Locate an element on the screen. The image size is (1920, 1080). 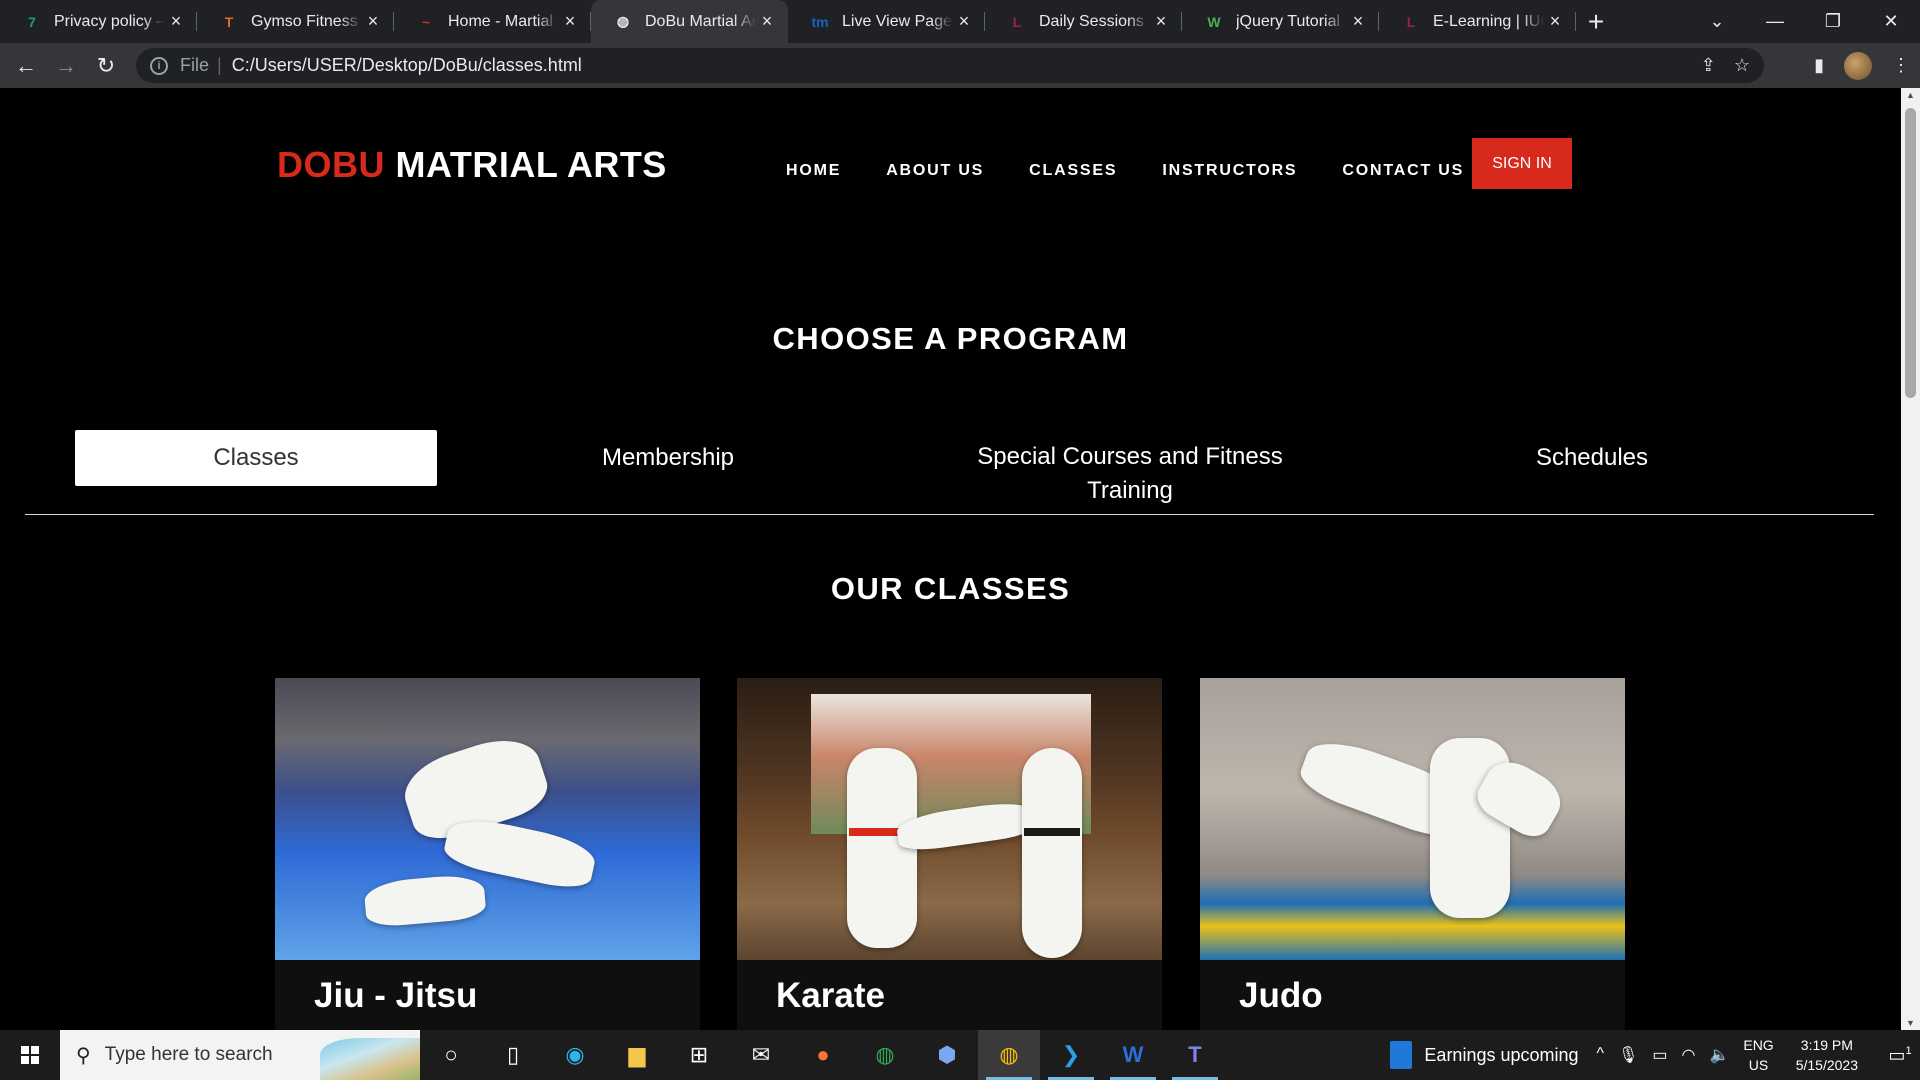
tab-favicon-icon: T is located at coordinates (229, 21).